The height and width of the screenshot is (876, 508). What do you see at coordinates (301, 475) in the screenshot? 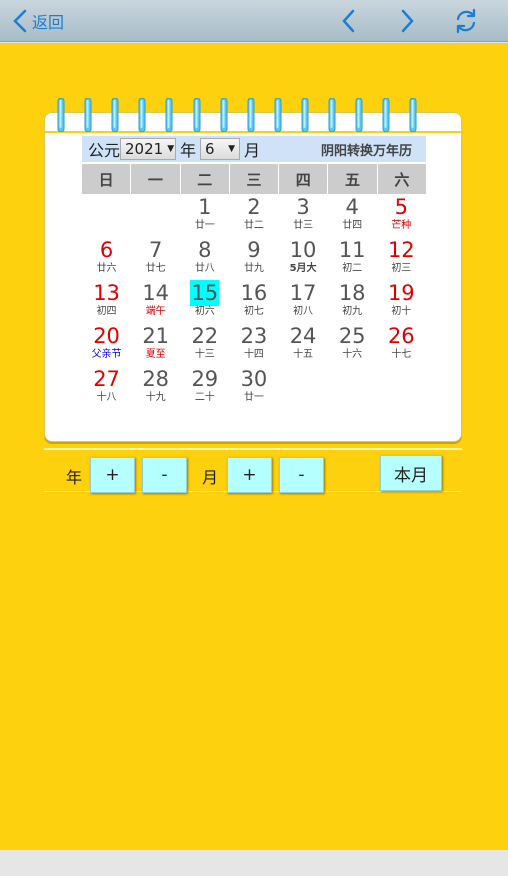
I see `month-minus-button: -` at bounding box center [301, 475].